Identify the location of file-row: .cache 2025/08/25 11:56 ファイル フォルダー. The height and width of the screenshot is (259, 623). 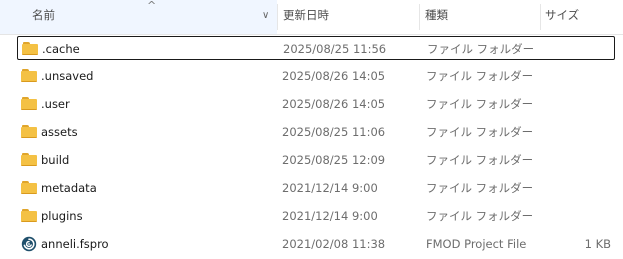
(316, 48).